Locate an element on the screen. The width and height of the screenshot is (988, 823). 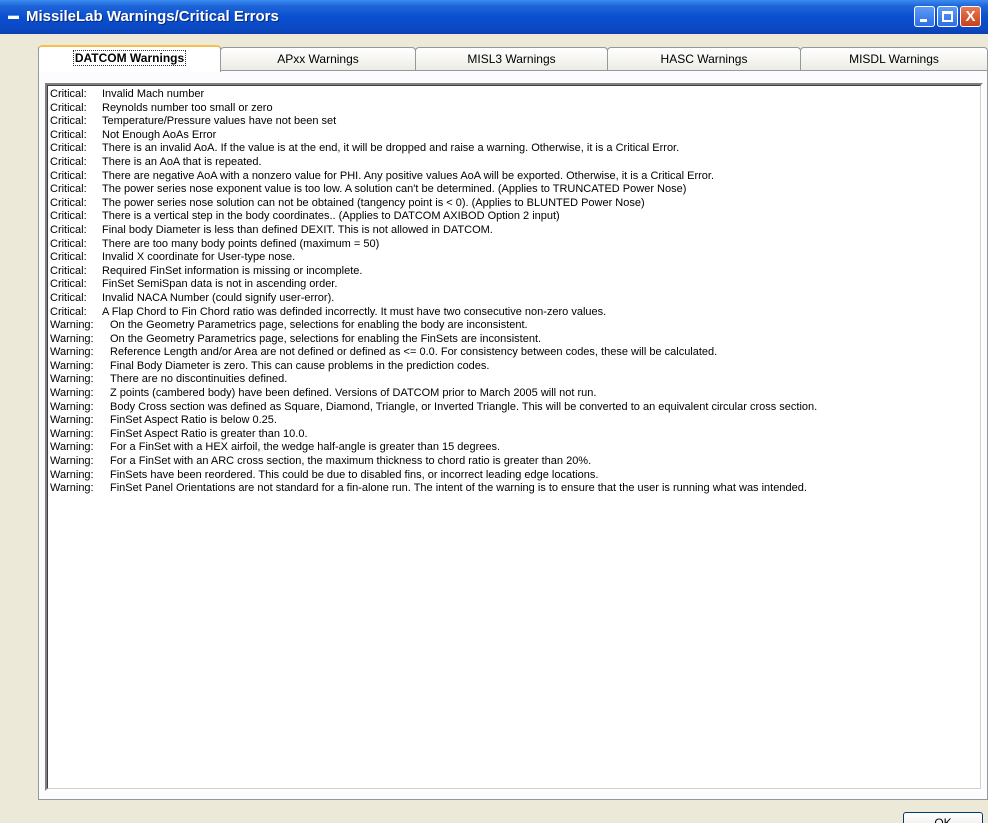
tab-label: HASC Warnings is located at coordinates (704, 59).